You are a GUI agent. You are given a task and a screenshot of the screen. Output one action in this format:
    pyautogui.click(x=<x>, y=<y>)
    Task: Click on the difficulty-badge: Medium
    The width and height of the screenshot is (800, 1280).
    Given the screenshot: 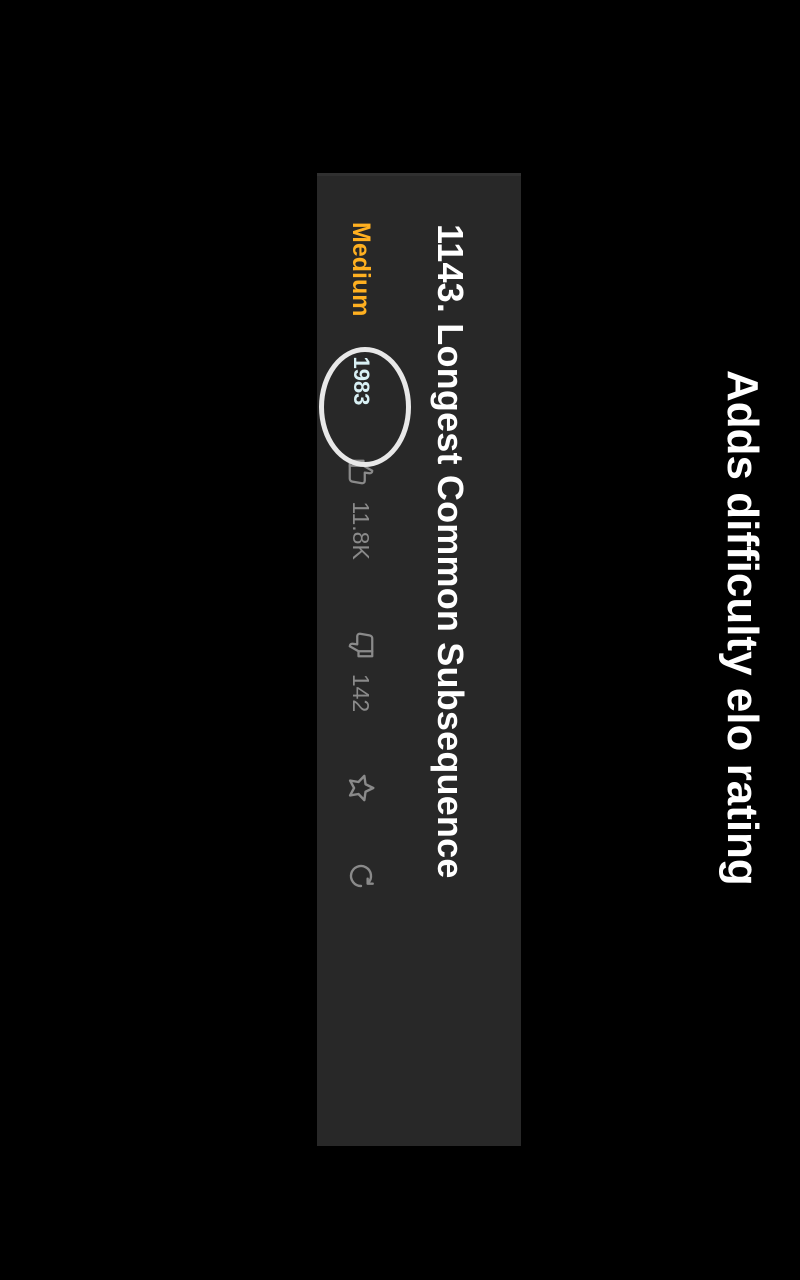 What is the action you would take?
    pyautogui.click(x=361, y=269)
    